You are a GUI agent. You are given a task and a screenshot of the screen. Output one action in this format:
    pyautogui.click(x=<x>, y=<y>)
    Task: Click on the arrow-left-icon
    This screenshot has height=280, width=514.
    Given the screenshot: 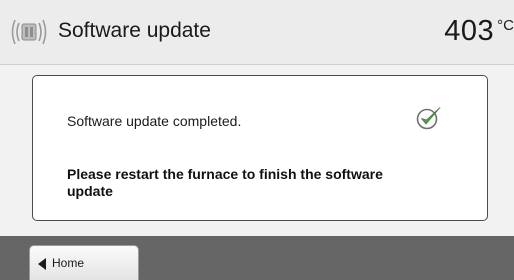 What is the action you would take?
    pyautogui.click(x=42, y=264)
    